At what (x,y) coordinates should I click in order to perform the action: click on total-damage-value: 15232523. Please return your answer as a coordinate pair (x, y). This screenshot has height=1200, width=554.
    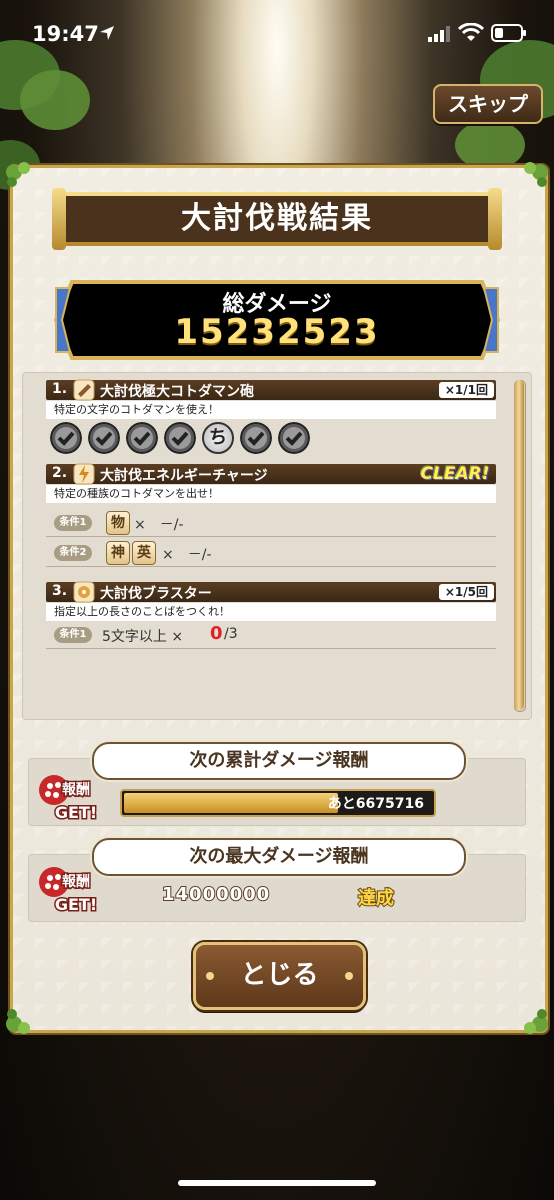
    Looking at the image, I should click on (277, 332).